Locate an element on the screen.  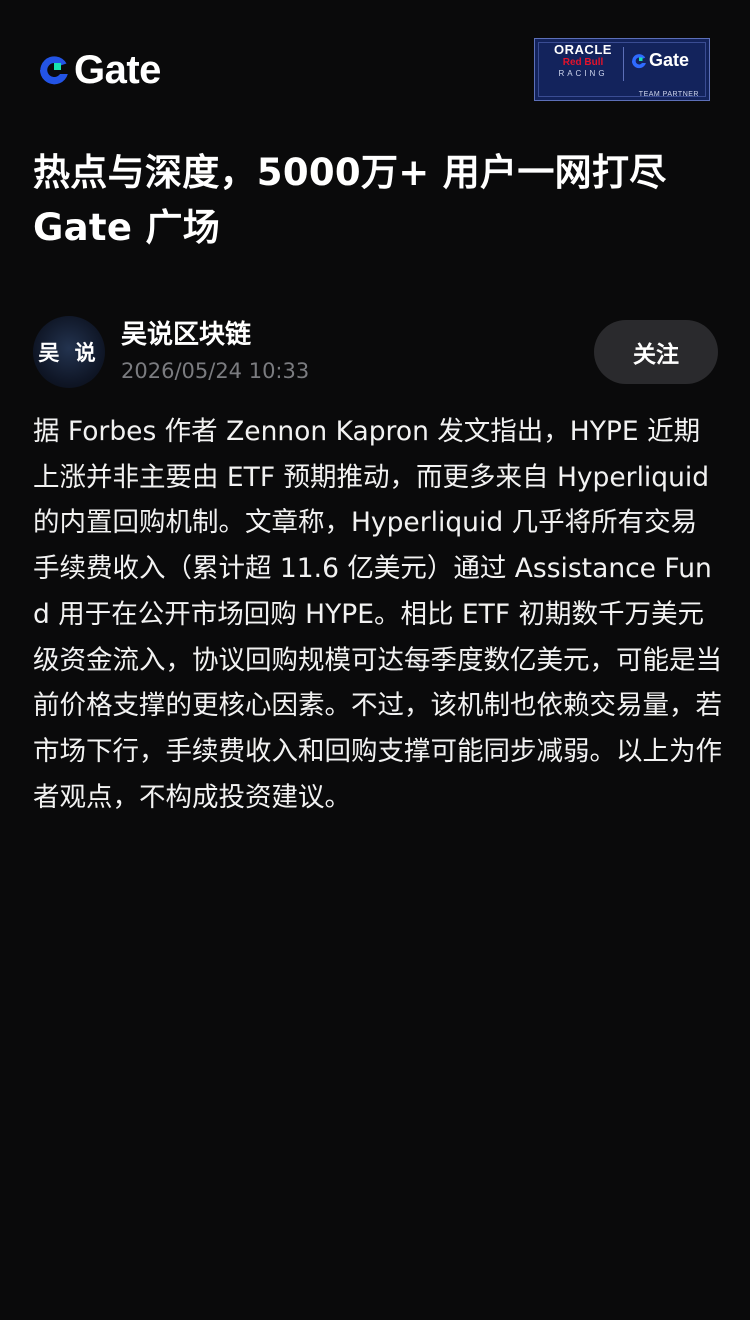
team-partner-badge: ORACLE Red Bull RACING Gate TEAM PARTNER is located at coordinates (622, 69).